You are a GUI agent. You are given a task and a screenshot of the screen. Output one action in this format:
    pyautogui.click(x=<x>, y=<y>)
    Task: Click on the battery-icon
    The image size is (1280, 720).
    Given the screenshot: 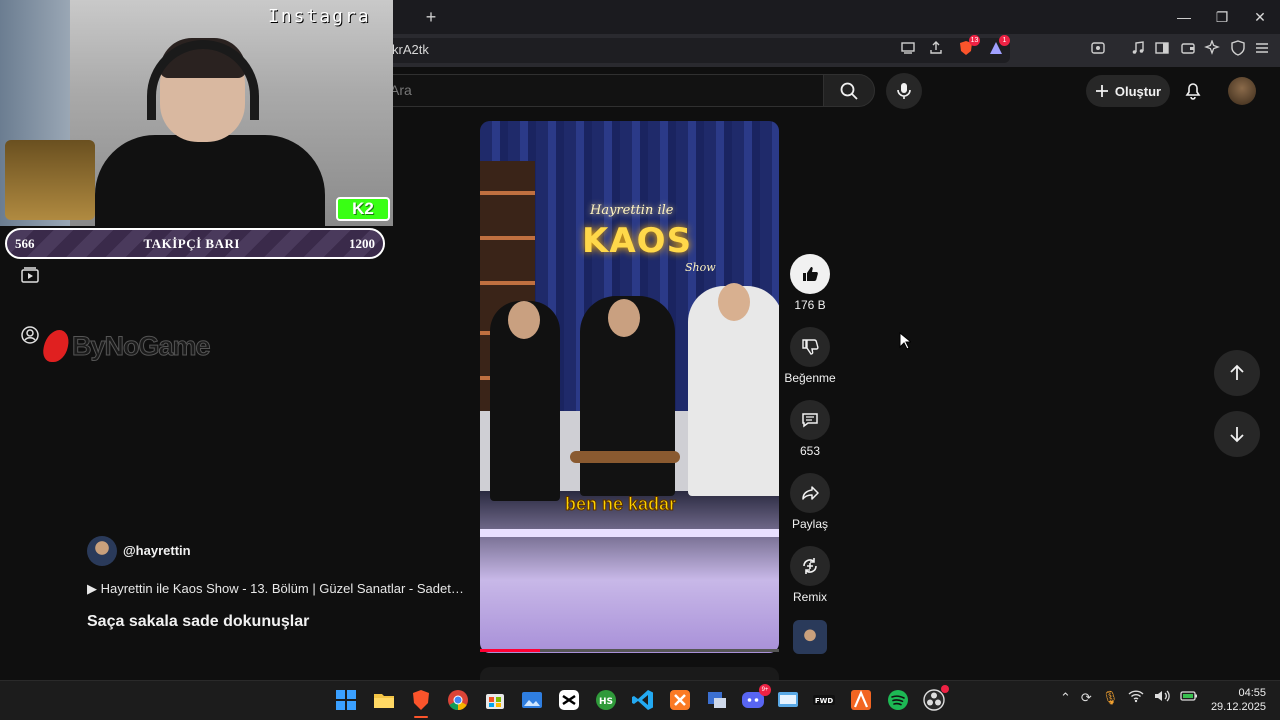 What is the action you would take?
    pyautogui.click(x=1189, y=697)
    